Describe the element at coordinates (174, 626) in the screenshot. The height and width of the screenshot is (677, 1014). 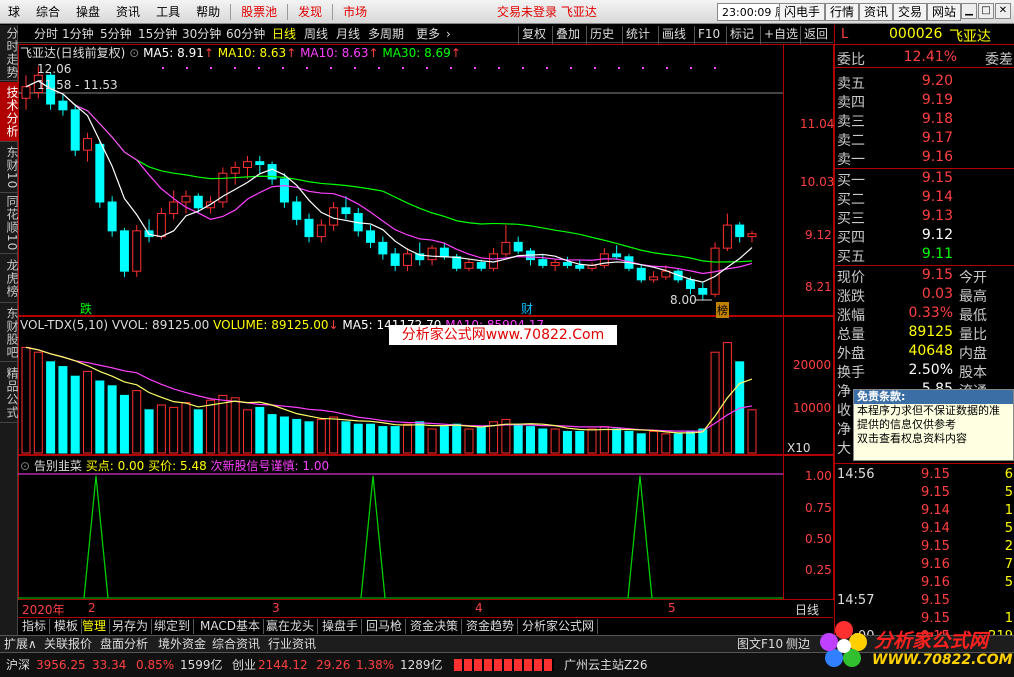
I see `tab-bind-to: 绑定到` at that location.